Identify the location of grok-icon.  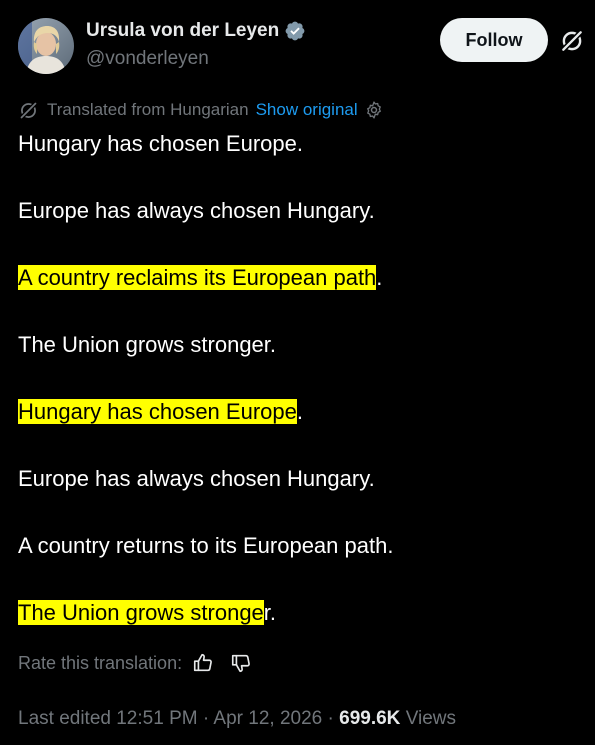
(572, 41).